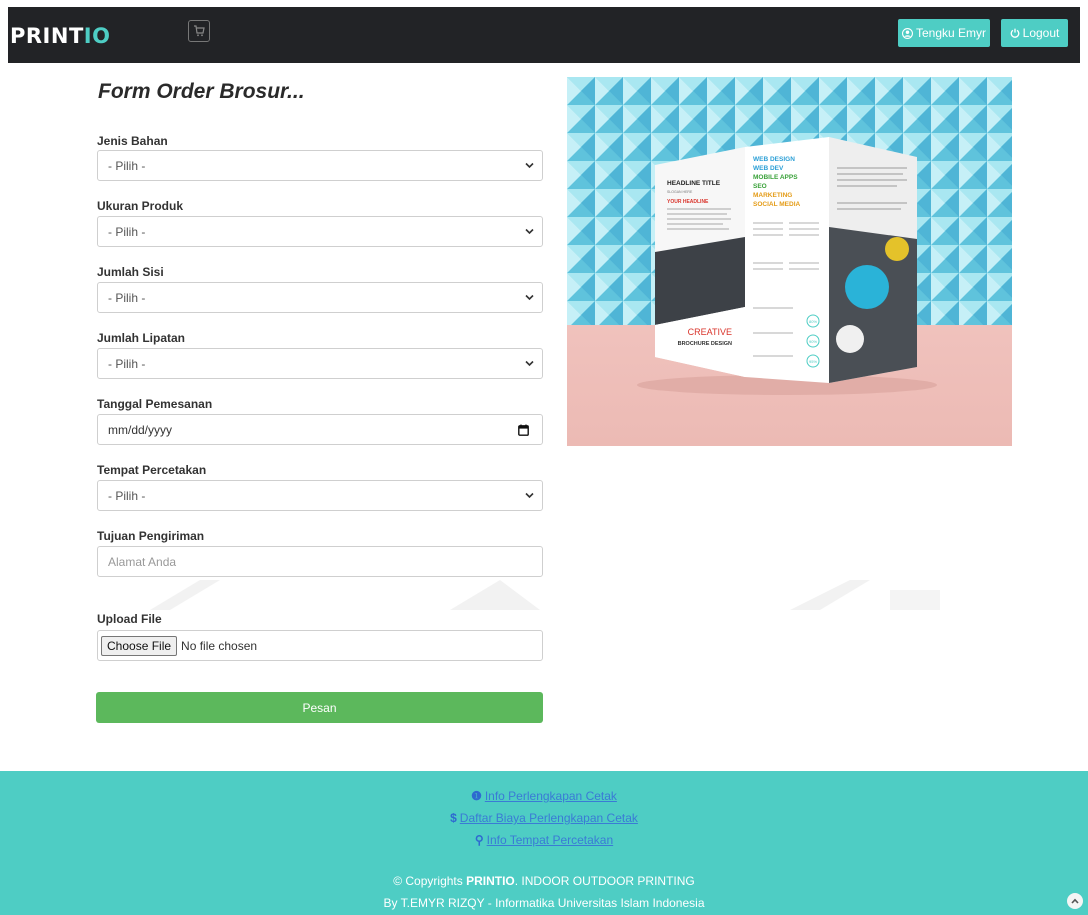 This screenshot has width=1088, height=915. I want to click on ukuran-produk-select: - Pilih -, so click(320, 231).